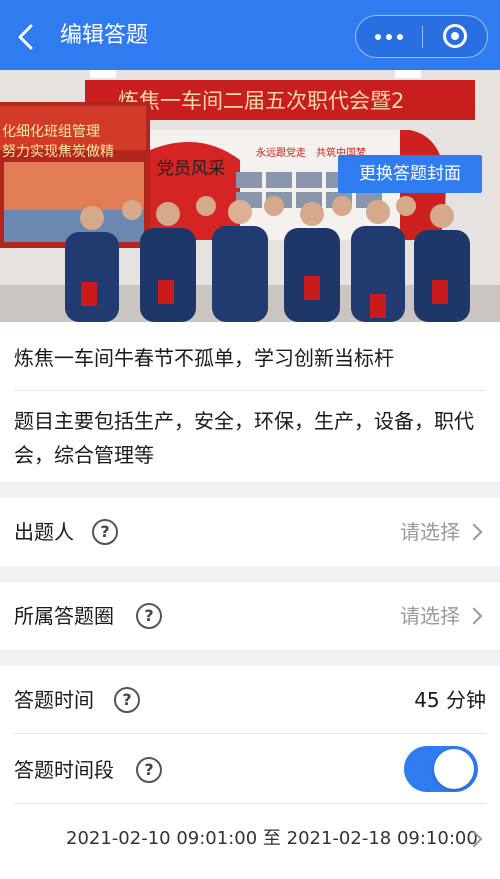 The height and width of the screenshot is (879, 500). What do you see at coordinates (64, 616) in the screenshot?
I see `quiz-circle-label: 所属答题圈` at bounding box center [64, 616].